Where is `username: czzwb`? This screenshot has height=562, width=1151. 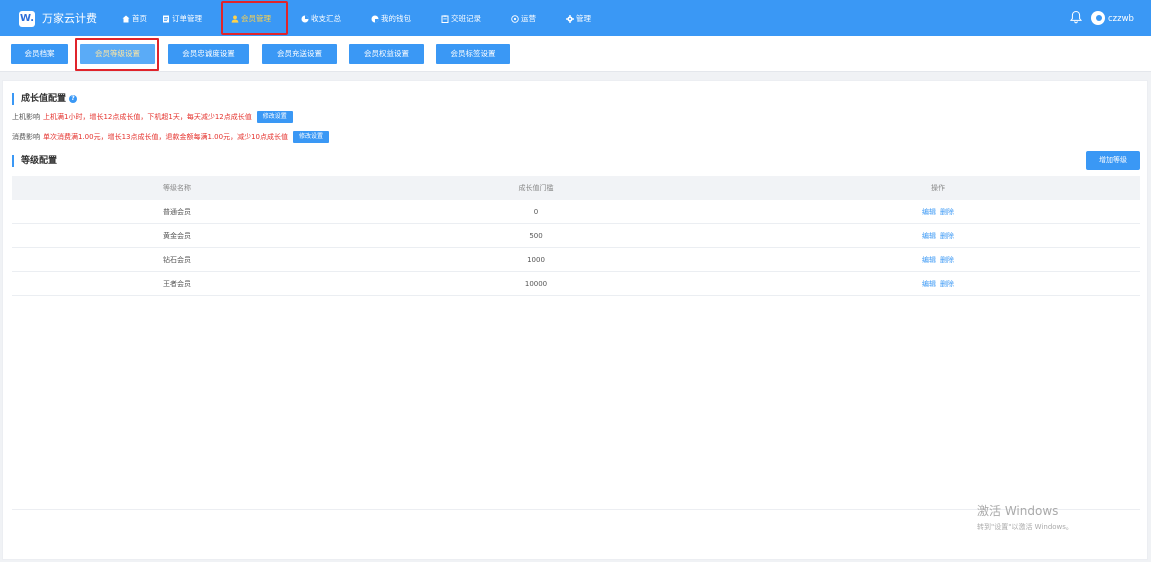
username: czzwb is located at coordinates (1121, 19).